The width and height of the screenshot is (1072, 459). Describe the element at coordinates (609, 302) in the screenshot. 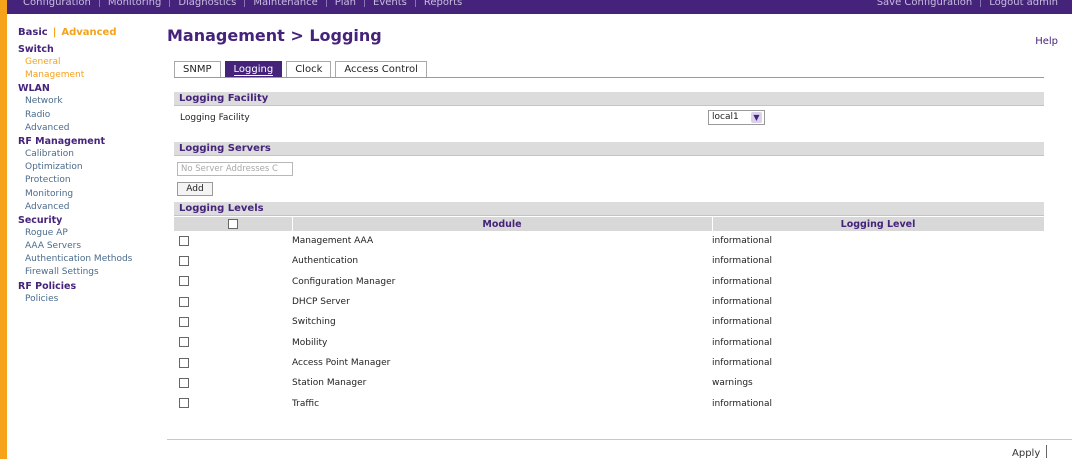

I see `table-row: DHCP Server informational` at that location.